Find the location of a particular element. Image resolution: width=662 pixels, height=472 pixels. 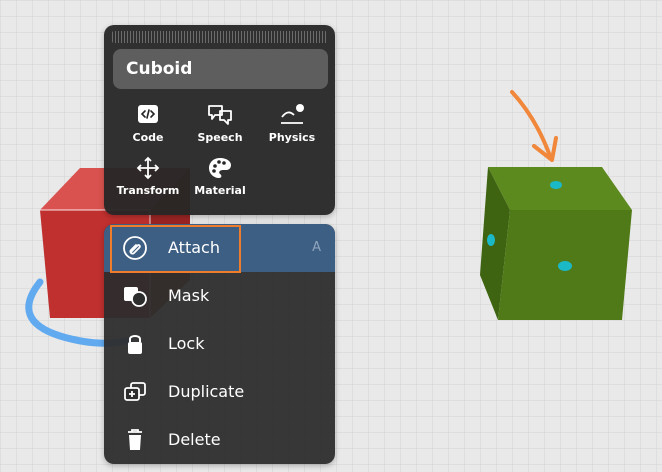

menu-item-attach: Attach A is located at coordinates (219, 248).